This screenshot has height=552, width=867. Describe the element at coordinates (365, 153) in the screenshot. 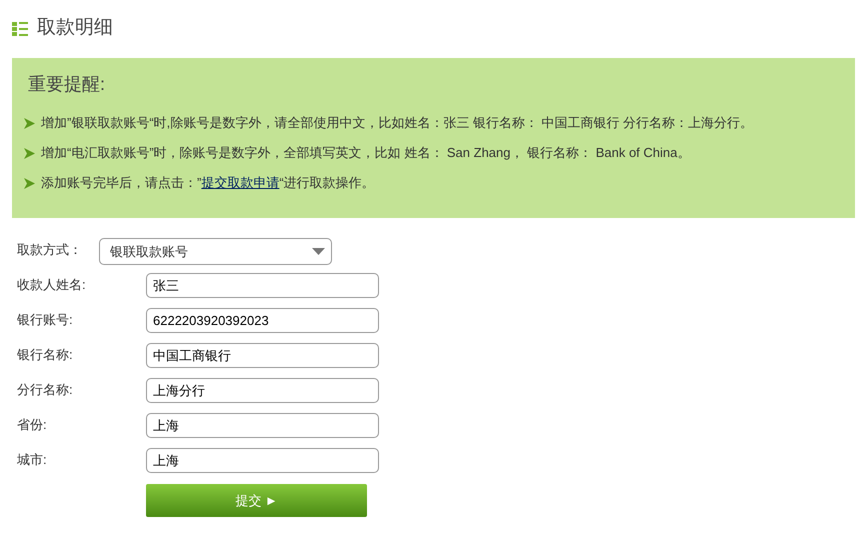

I see `tip-text: 增加“电汇取款账号”时，除账号是数字外，全部填写英文，比如 姓名： San Zhang， 银行名称： Bank of China。` at that location.